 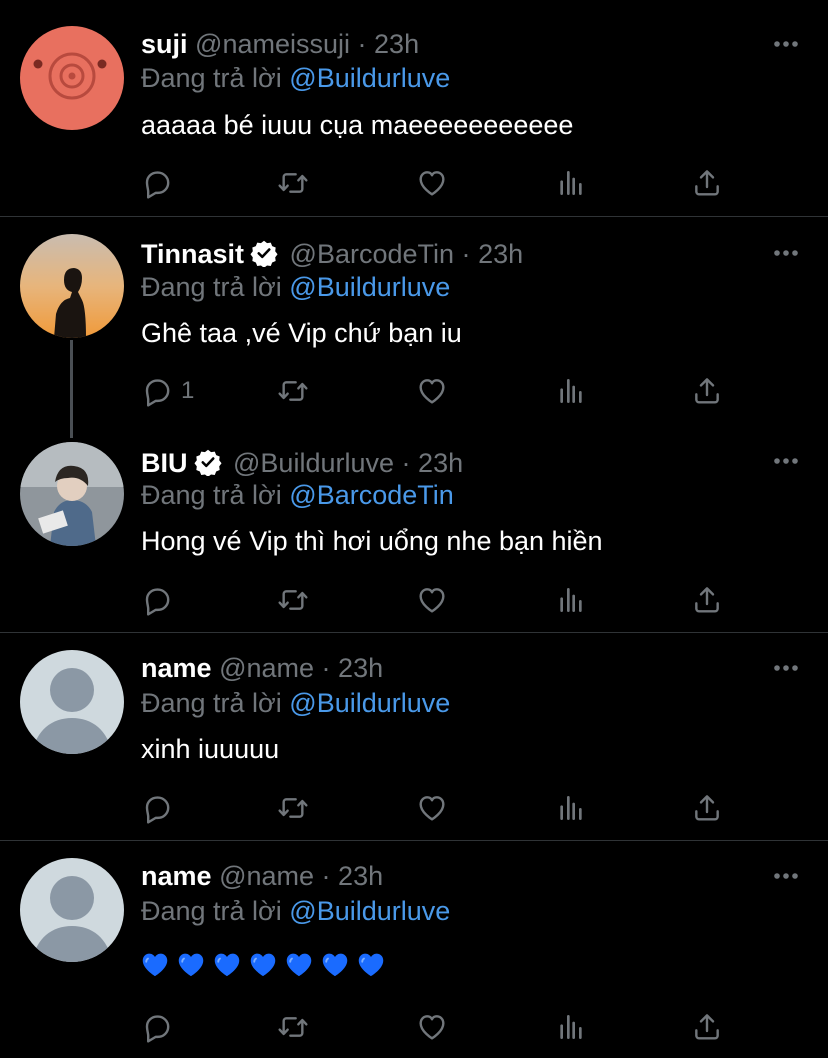 I want to click on replying-to: Đang trả lời @Buildurluve, so click(x=295, y=911).